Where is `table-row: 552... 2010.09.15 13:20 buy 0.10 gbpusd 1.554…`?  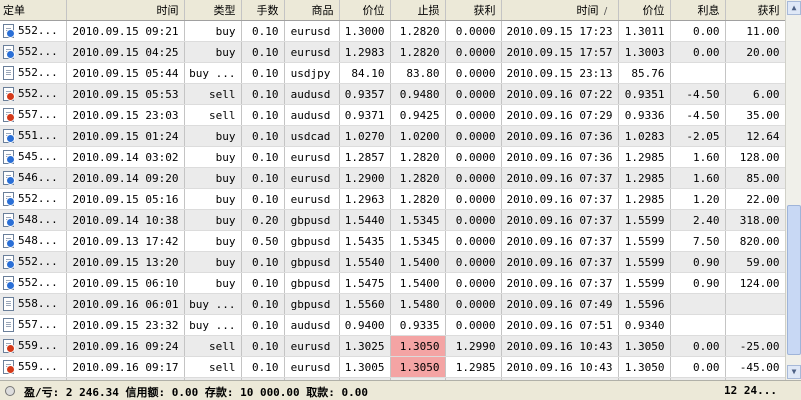 table-row: 552... 2010.09.15 13:20 buy 0.10 gbpusd 1.554… is located at coordinates (392, 262).